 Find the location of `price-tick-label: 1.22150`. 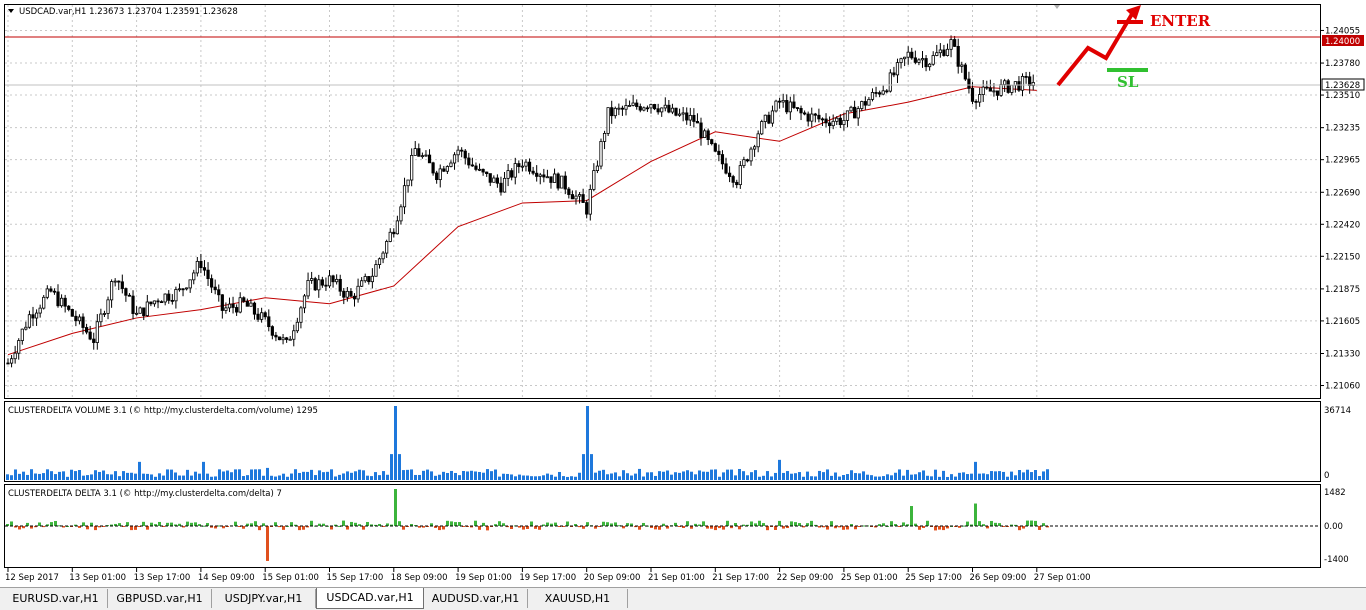

price-tick-label: 1.22150 is located at coordinates (1342, 257).